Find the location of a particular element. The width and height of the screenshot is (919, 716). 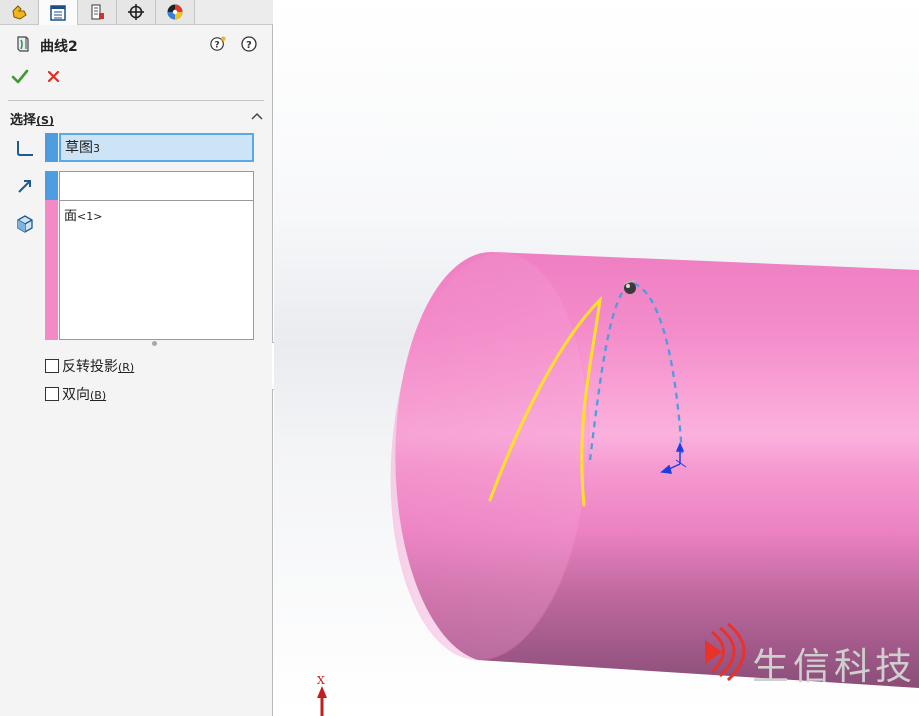

bidirectional-label: 双向 is located at coordinates (76, 395).